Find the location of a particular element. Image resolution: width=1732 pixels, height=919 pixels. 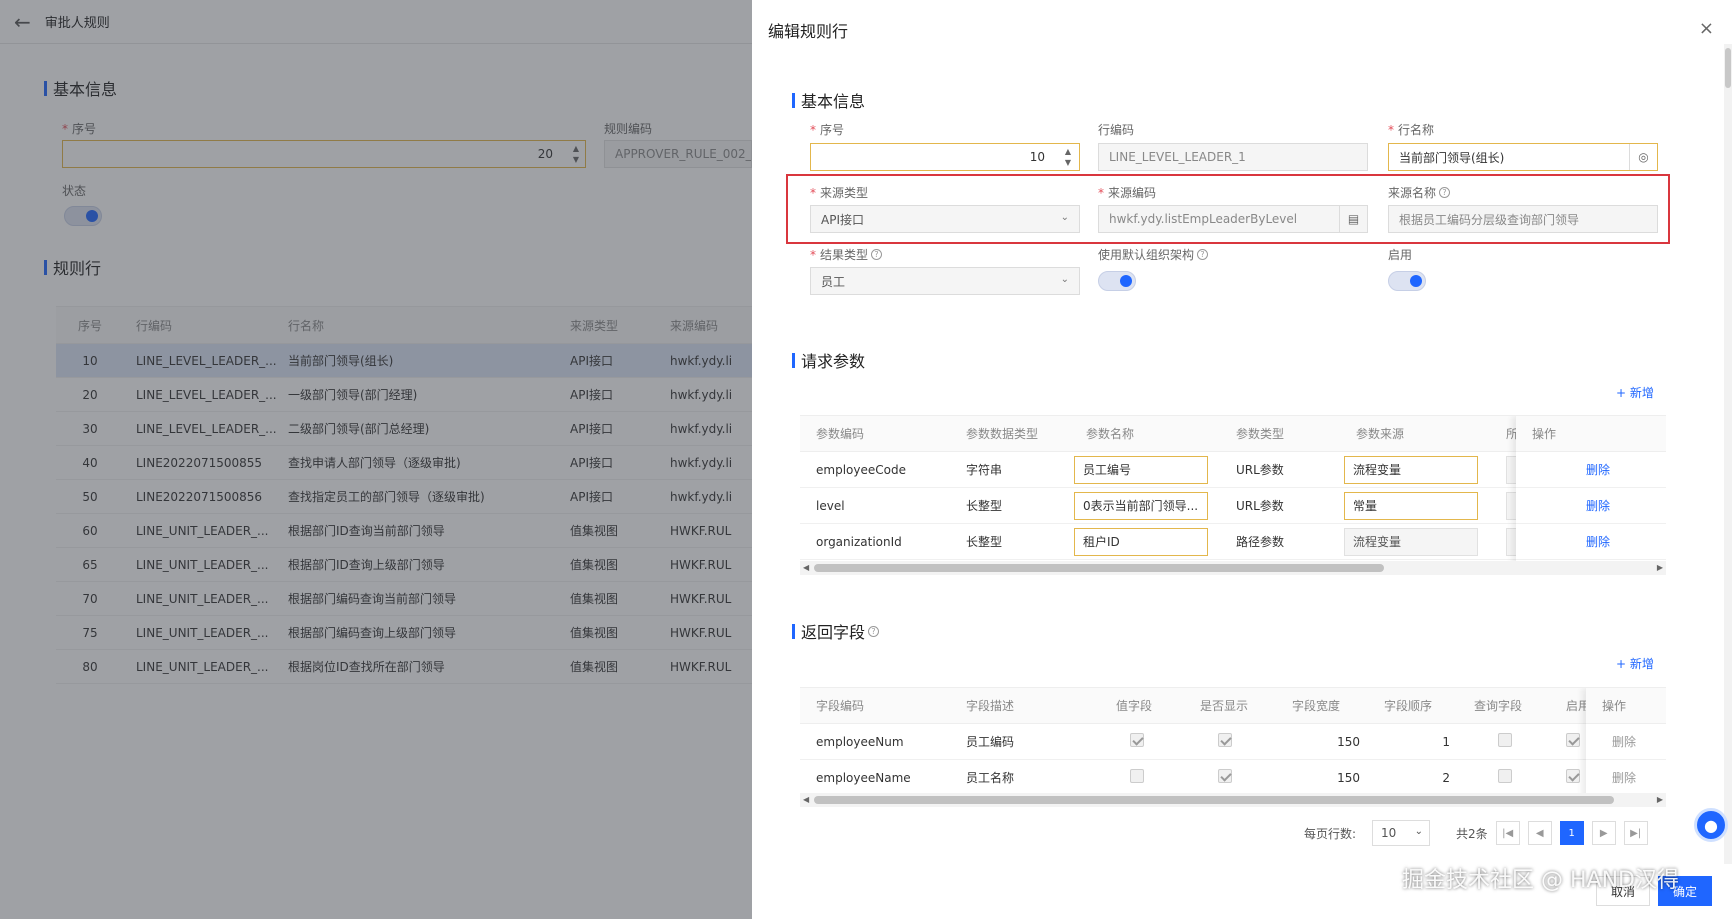

watermark: 掘金技术社区 @ HAND汉得 is located at coordinates (1540, 880).